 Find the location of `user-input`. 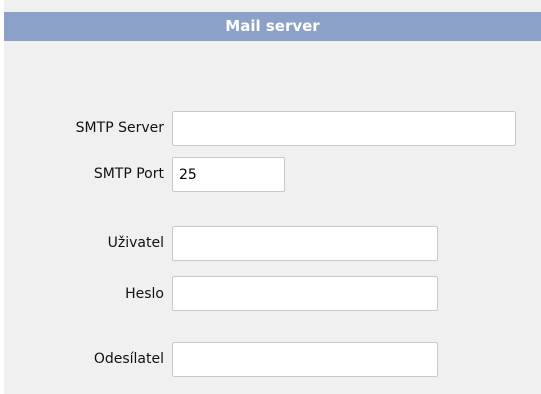

user-input is located at coordinates (305, 243).